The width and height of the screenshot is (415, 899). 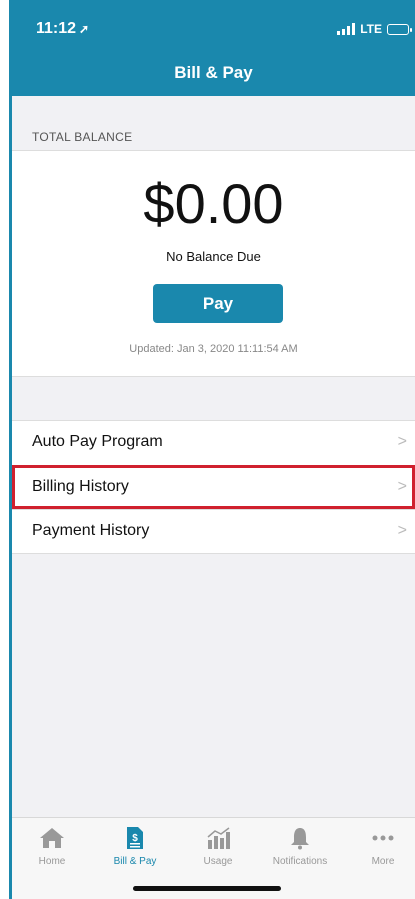 What do you see at coordinates (300, 861) in the screenshot?
I see `tab-label: Notifications` at bounding box center [300, 861].